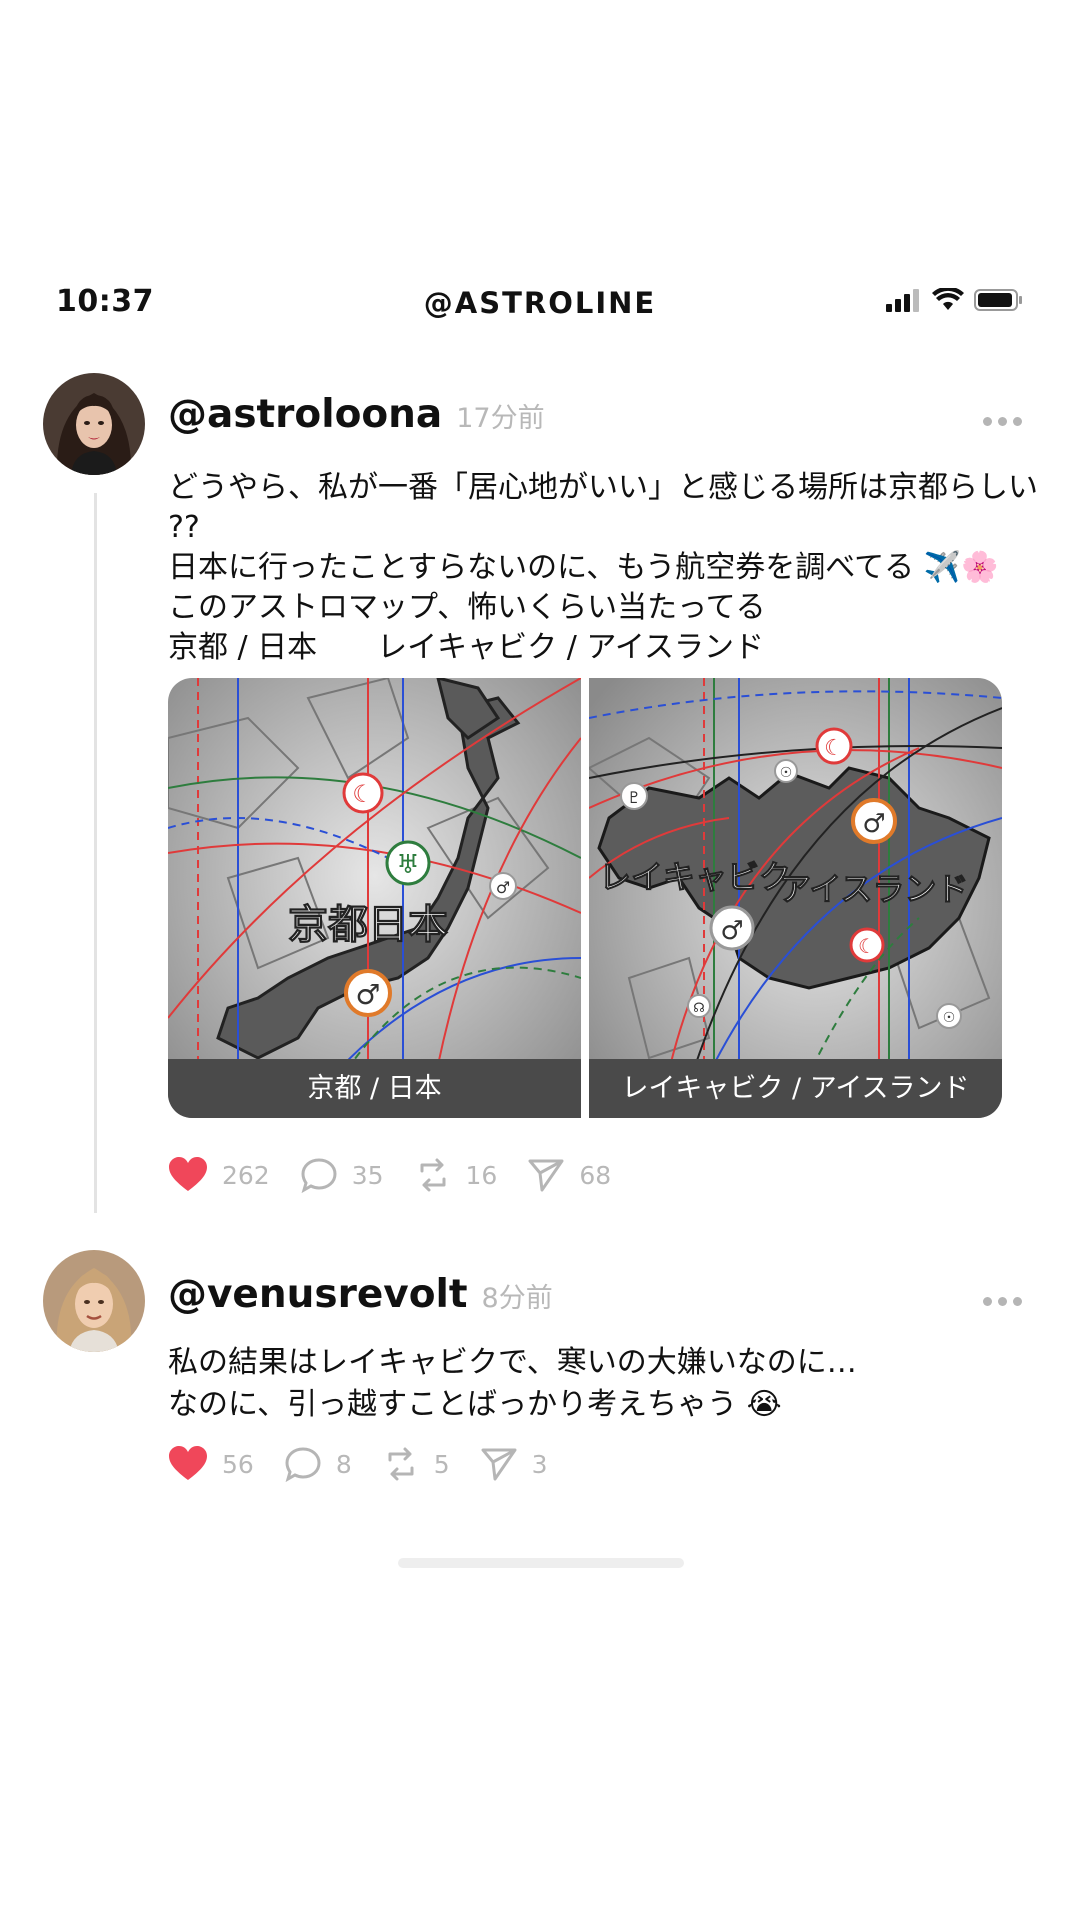  I want to click on sun-marker-icon: ☉, so click(786, 771).